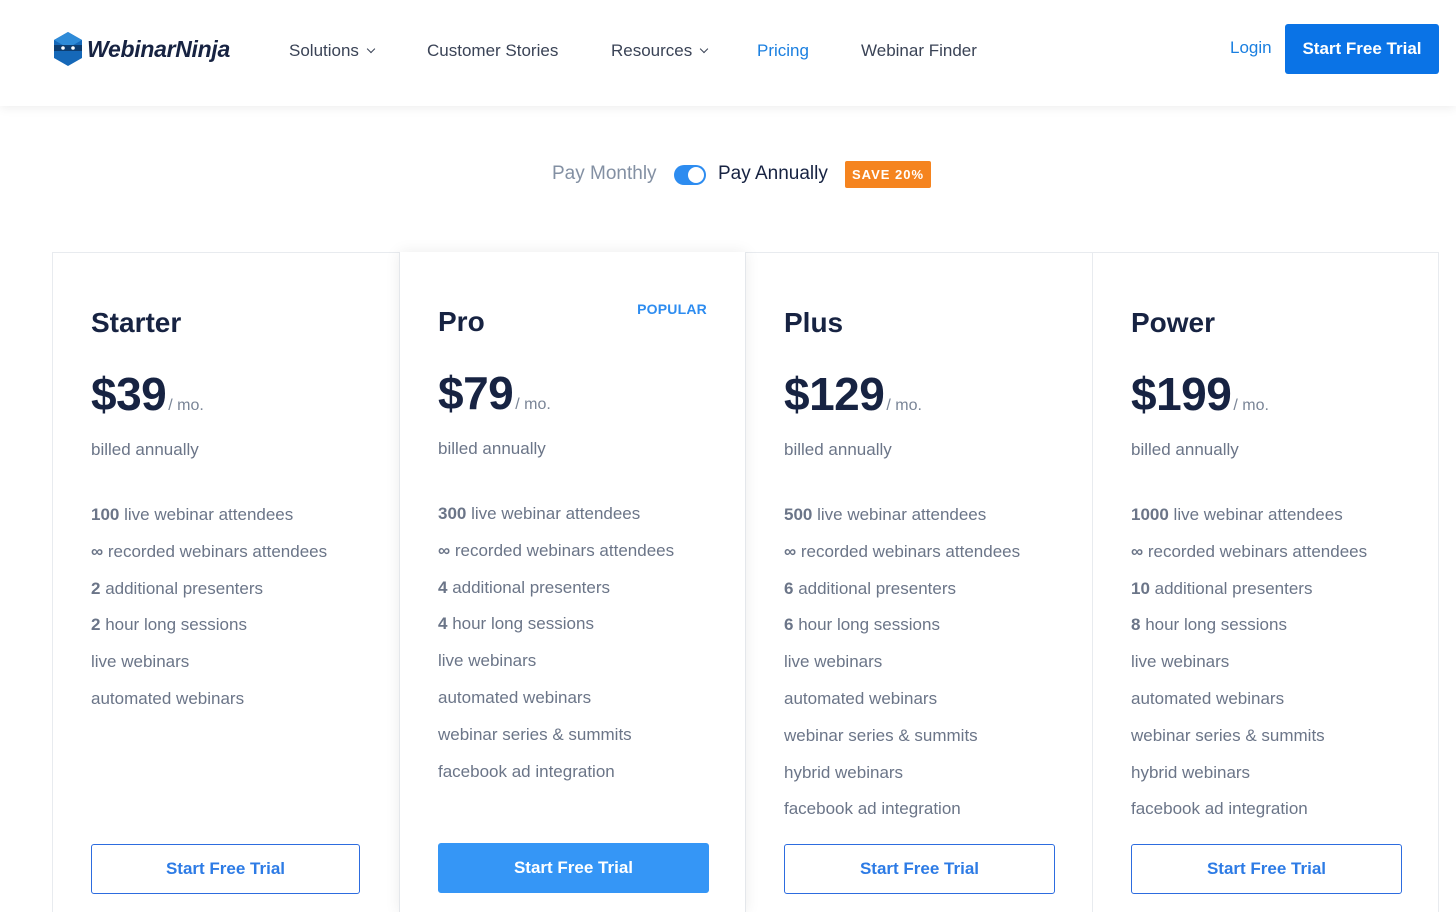  I want to click on price-row: $39 / mo., so click(147, 394).